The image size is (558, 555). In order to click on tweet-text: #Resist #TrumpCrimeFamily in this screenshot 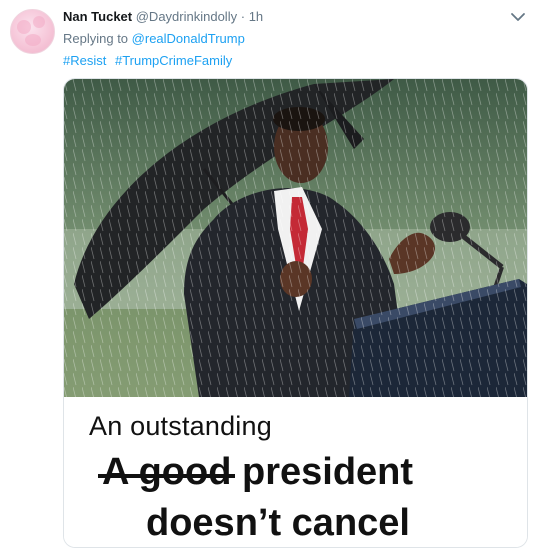, I will do `click(150, 60)`.